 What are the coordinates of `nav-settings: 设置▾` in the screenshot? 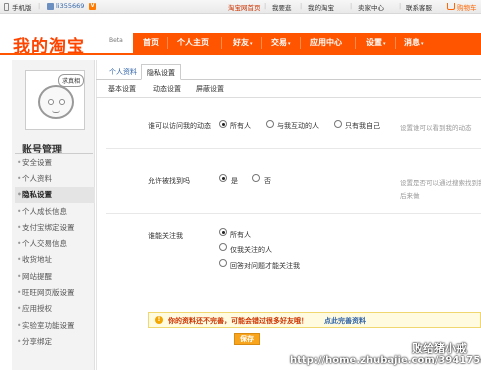 It's located at (376, 43).